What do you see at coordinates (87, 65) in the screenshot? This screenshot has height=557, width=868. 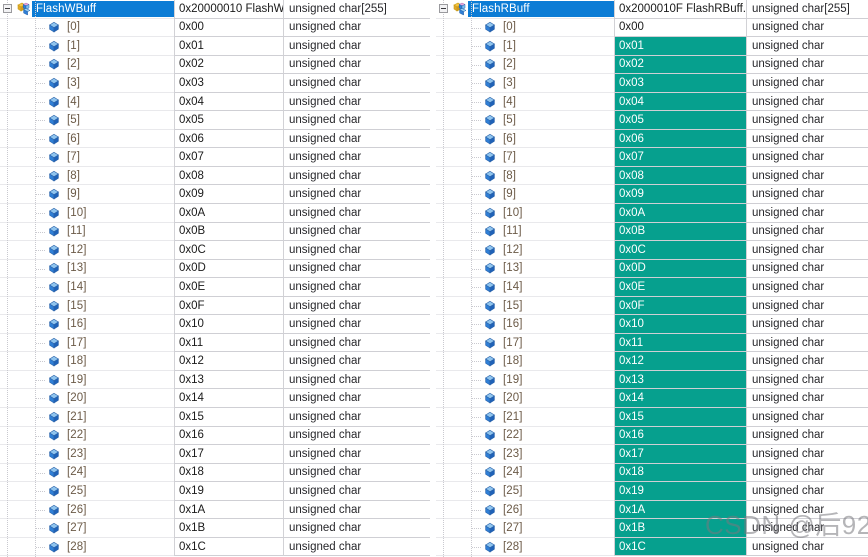 I see `variable-name-cell: [2]` at bounding box center [87, 65].